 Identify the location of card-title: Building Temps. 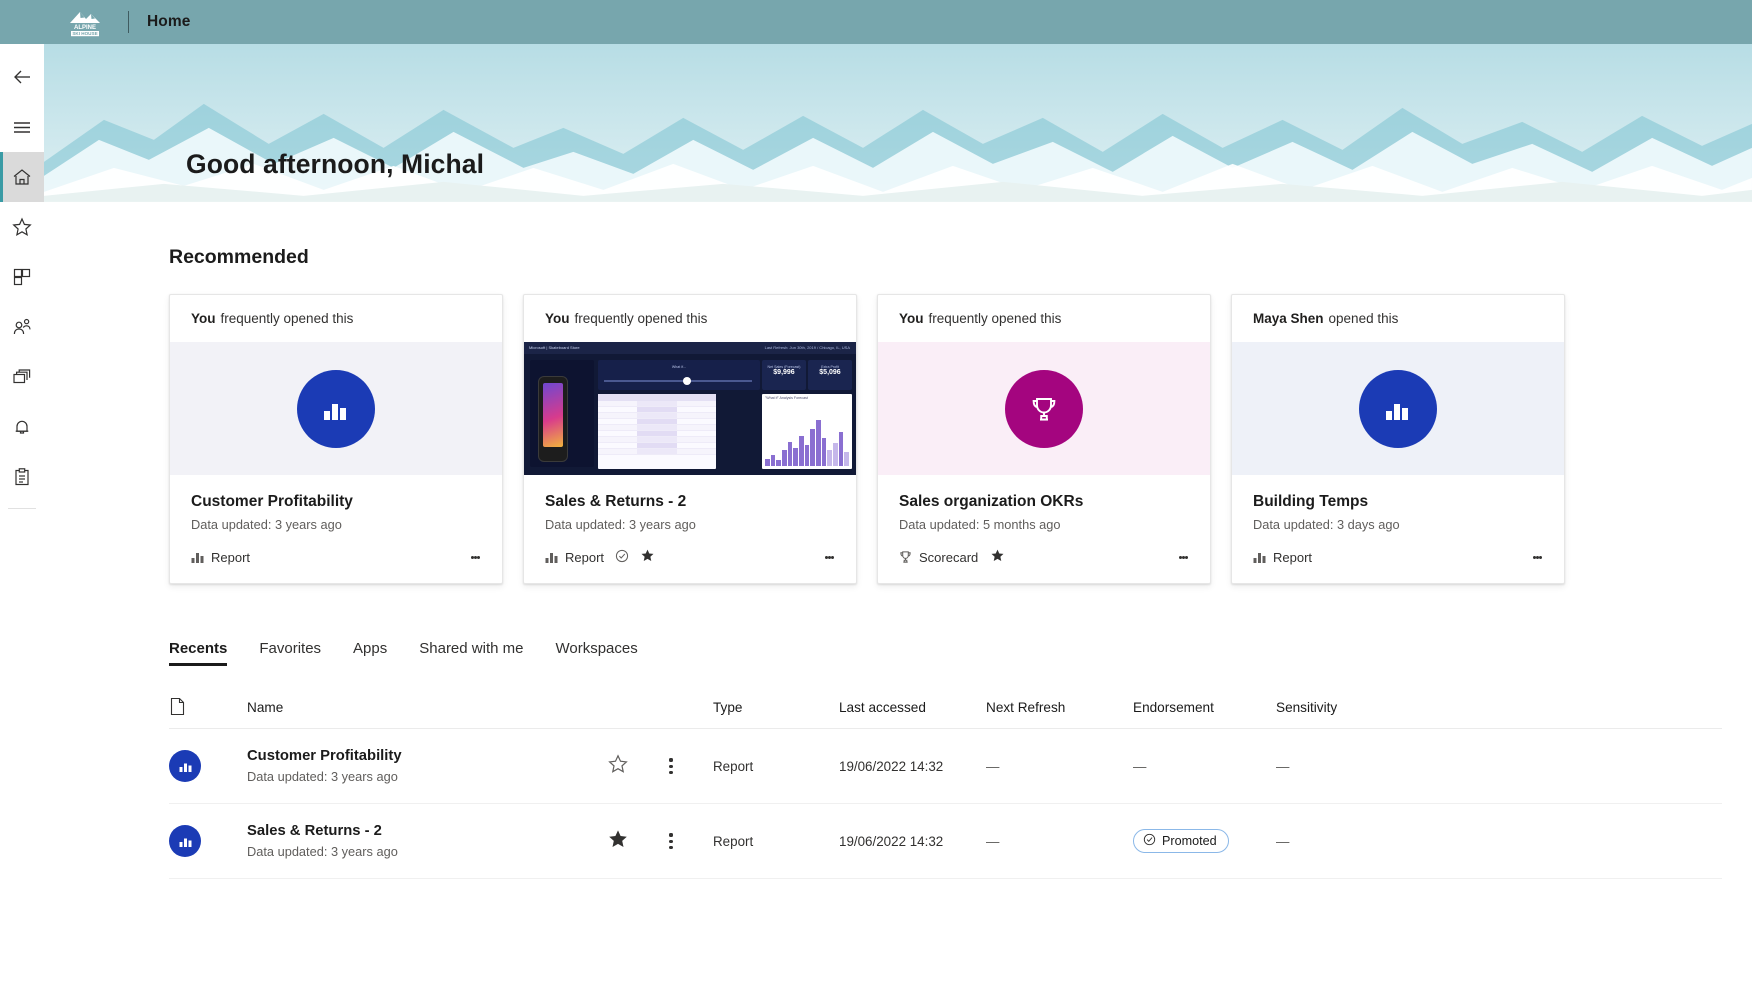
(1311, 501).